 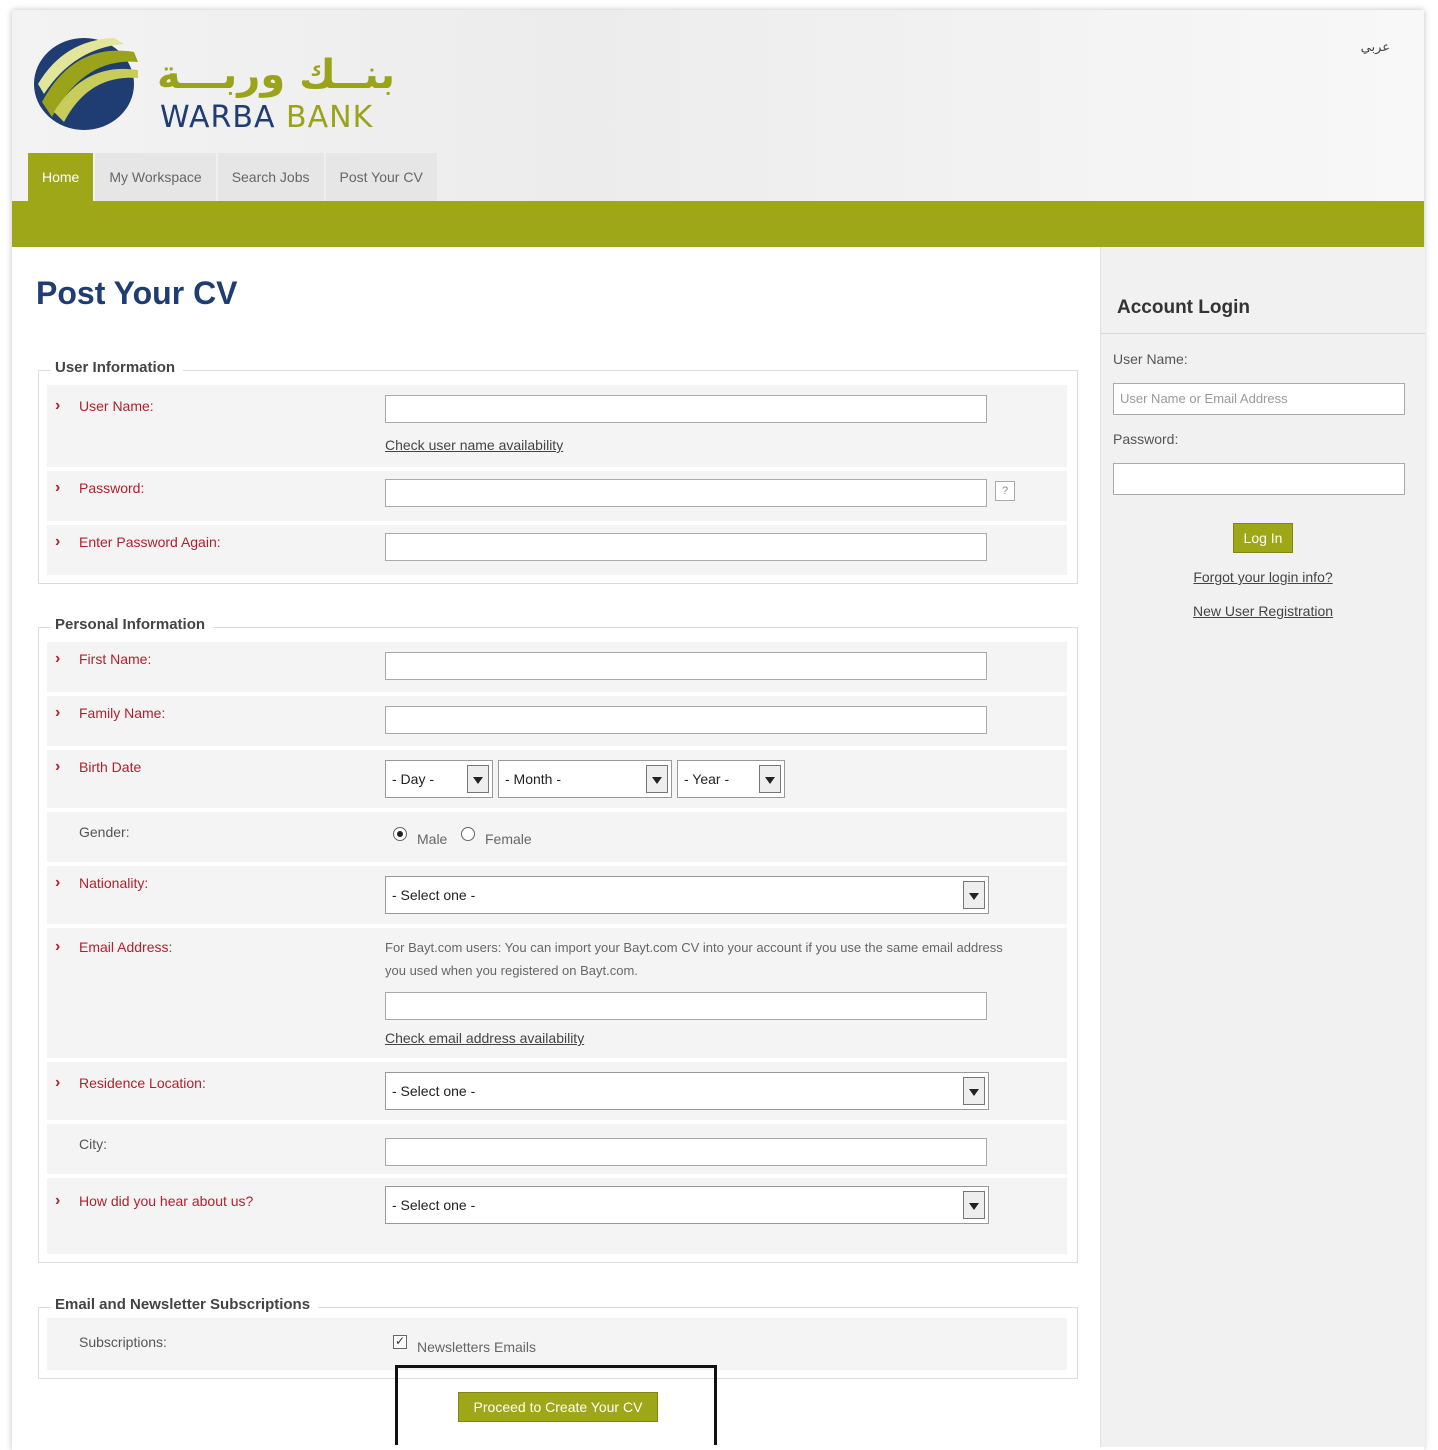 I want to click on section-legend: Email and Newsletter Subscriptions, so click(x=185, y=1304).